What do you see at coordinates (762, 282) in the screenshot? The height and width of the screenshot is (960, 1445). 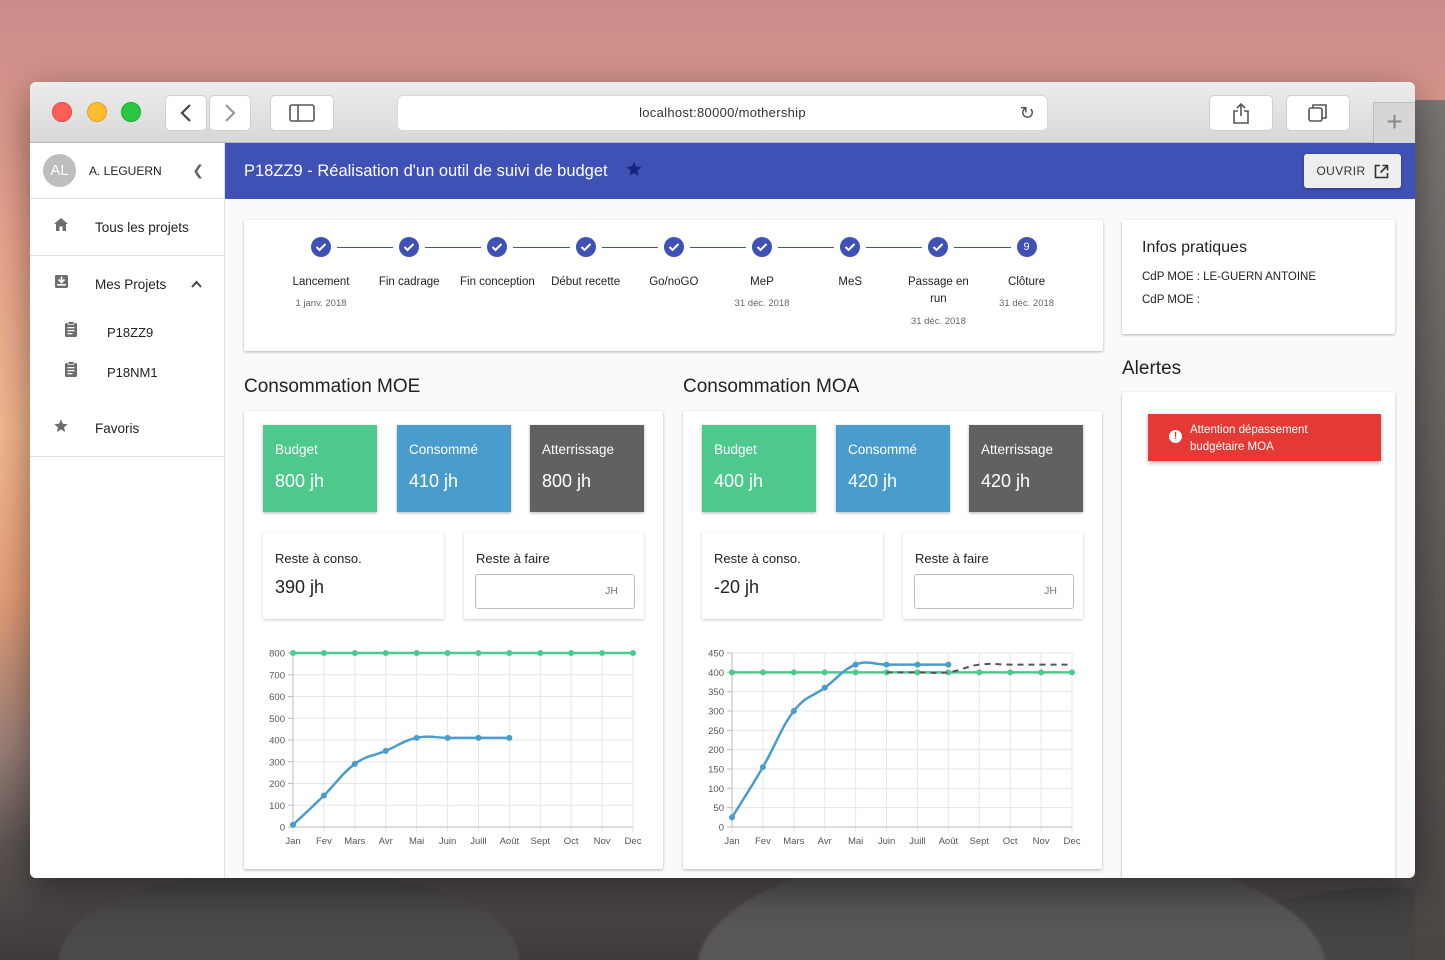 I see `milestone-label: MeP` at bounding box center [762, 282].